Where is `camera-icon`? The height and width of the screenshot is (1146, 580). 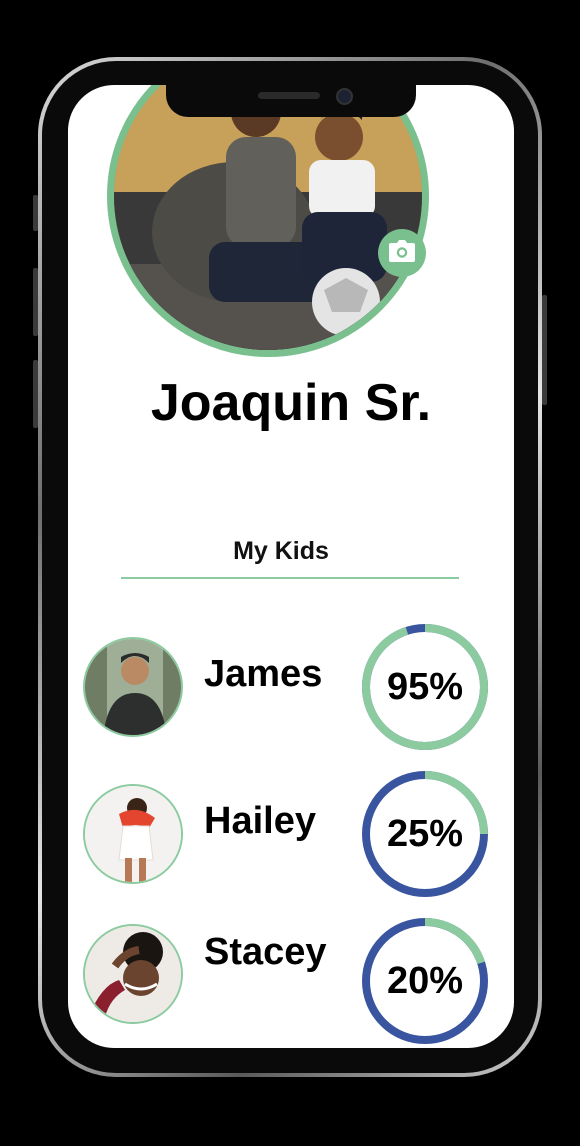 camera-icon is located at coordinates (402, 253).